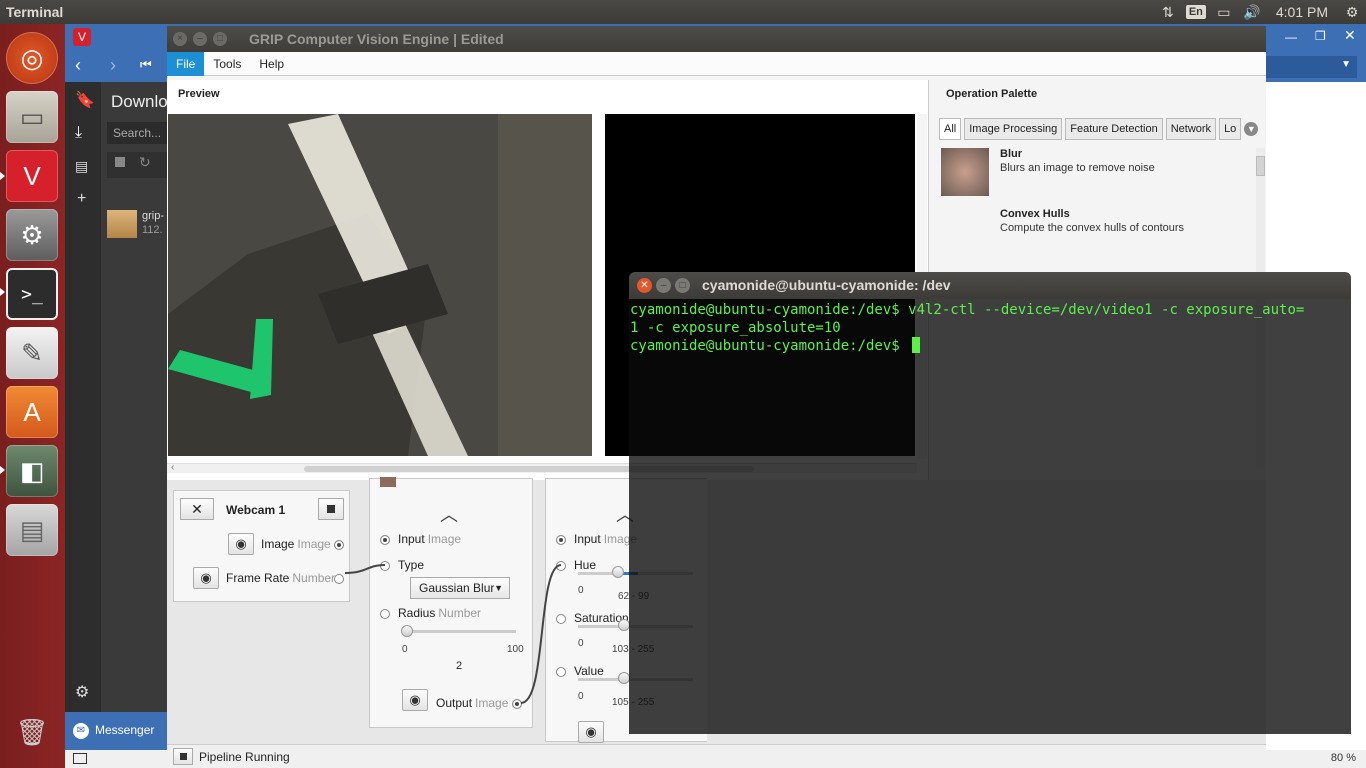  I want to click on terminal-line: 1 -c exposure_absolute=10, so click(735, 328).